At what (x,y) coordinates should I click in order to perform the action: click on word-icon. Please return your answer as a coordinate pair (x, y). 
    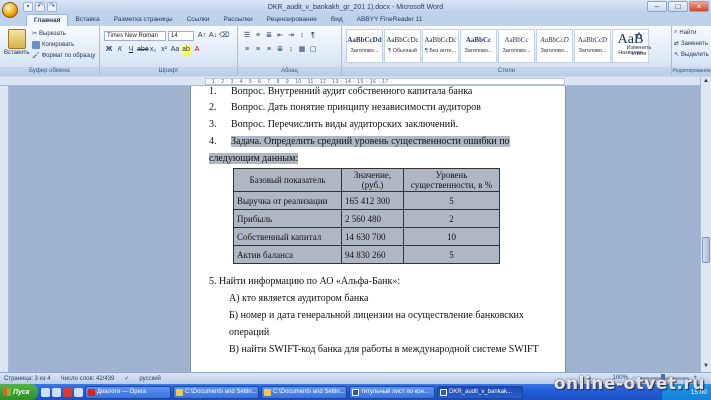
    Looking at the image, I should click on (355, 392).